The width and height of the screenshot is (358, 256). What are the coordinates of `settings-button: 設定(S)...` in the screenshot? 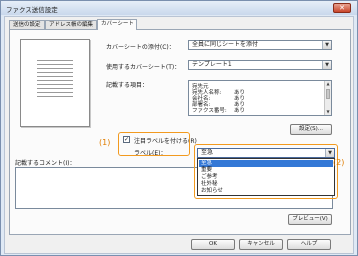 It's located at (311, 129).